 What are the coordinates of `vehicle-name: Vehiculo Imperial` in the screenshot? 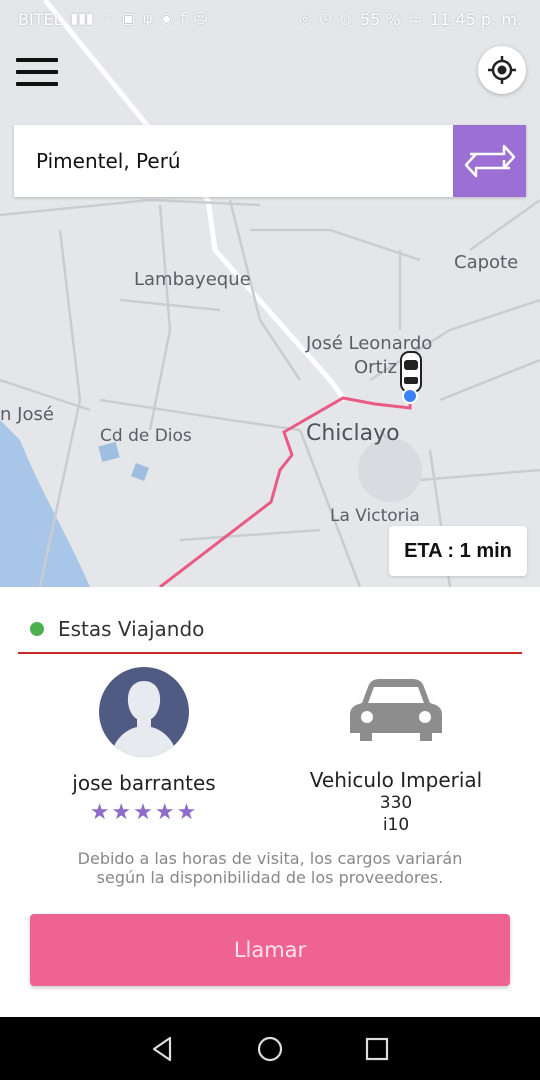 It's located at (396, 780).